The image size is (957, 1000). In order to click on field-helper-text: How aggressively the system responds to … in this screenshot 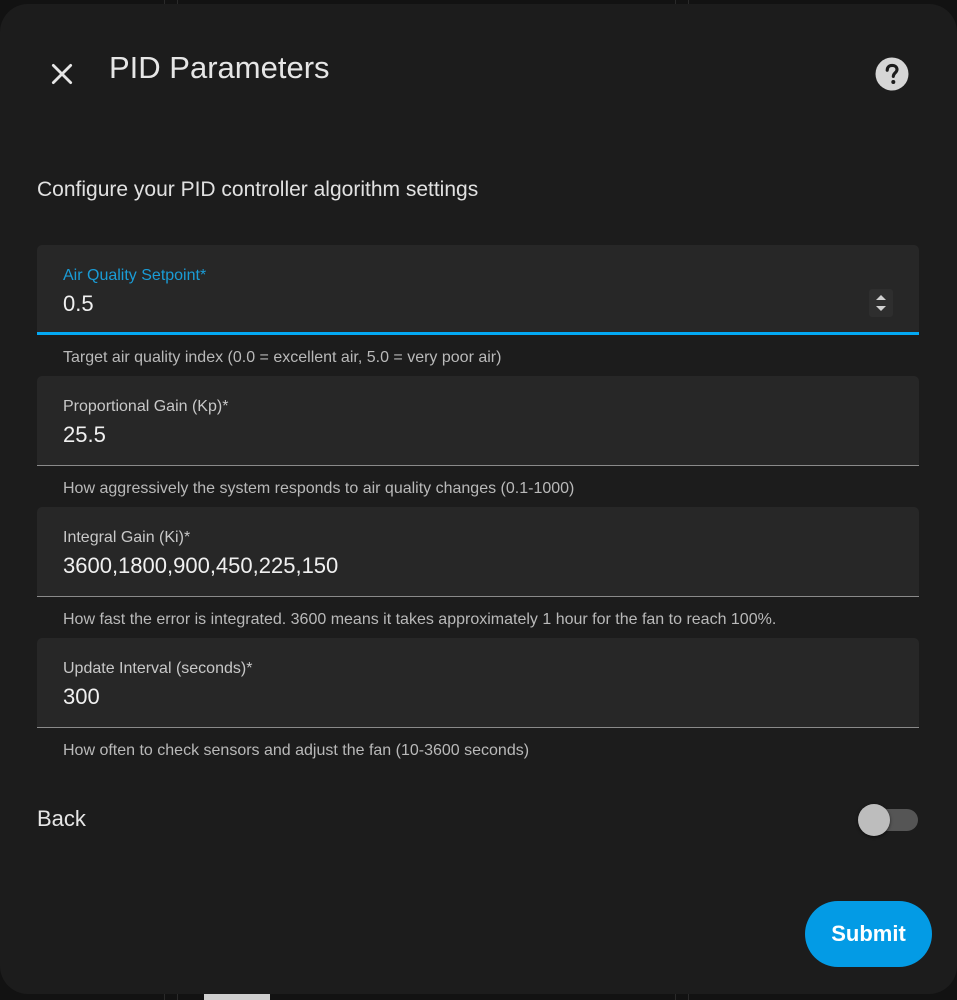, I will do `click(319, 488)`.